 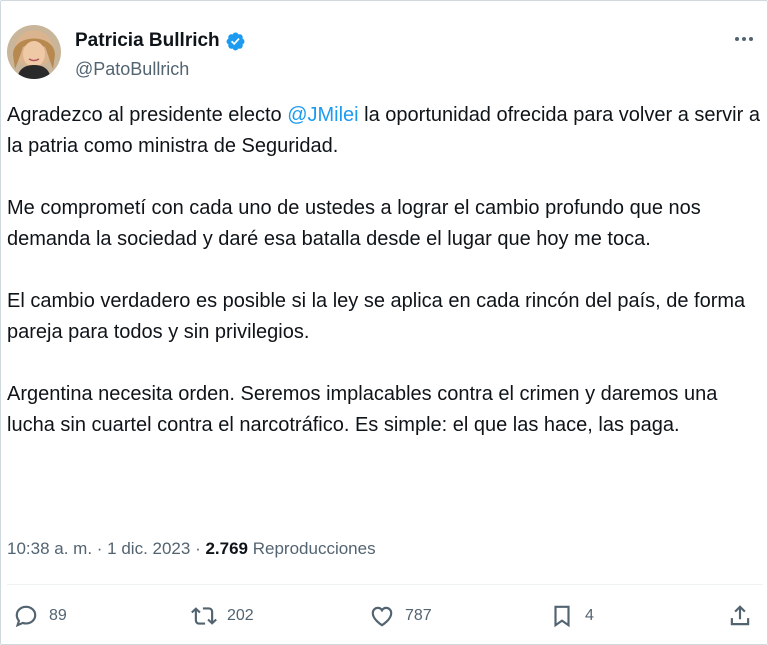 What do you see at coordinates (235, 41) in the screenshot?
I see `verified-badge-icon` at bounding box center [235, 41].